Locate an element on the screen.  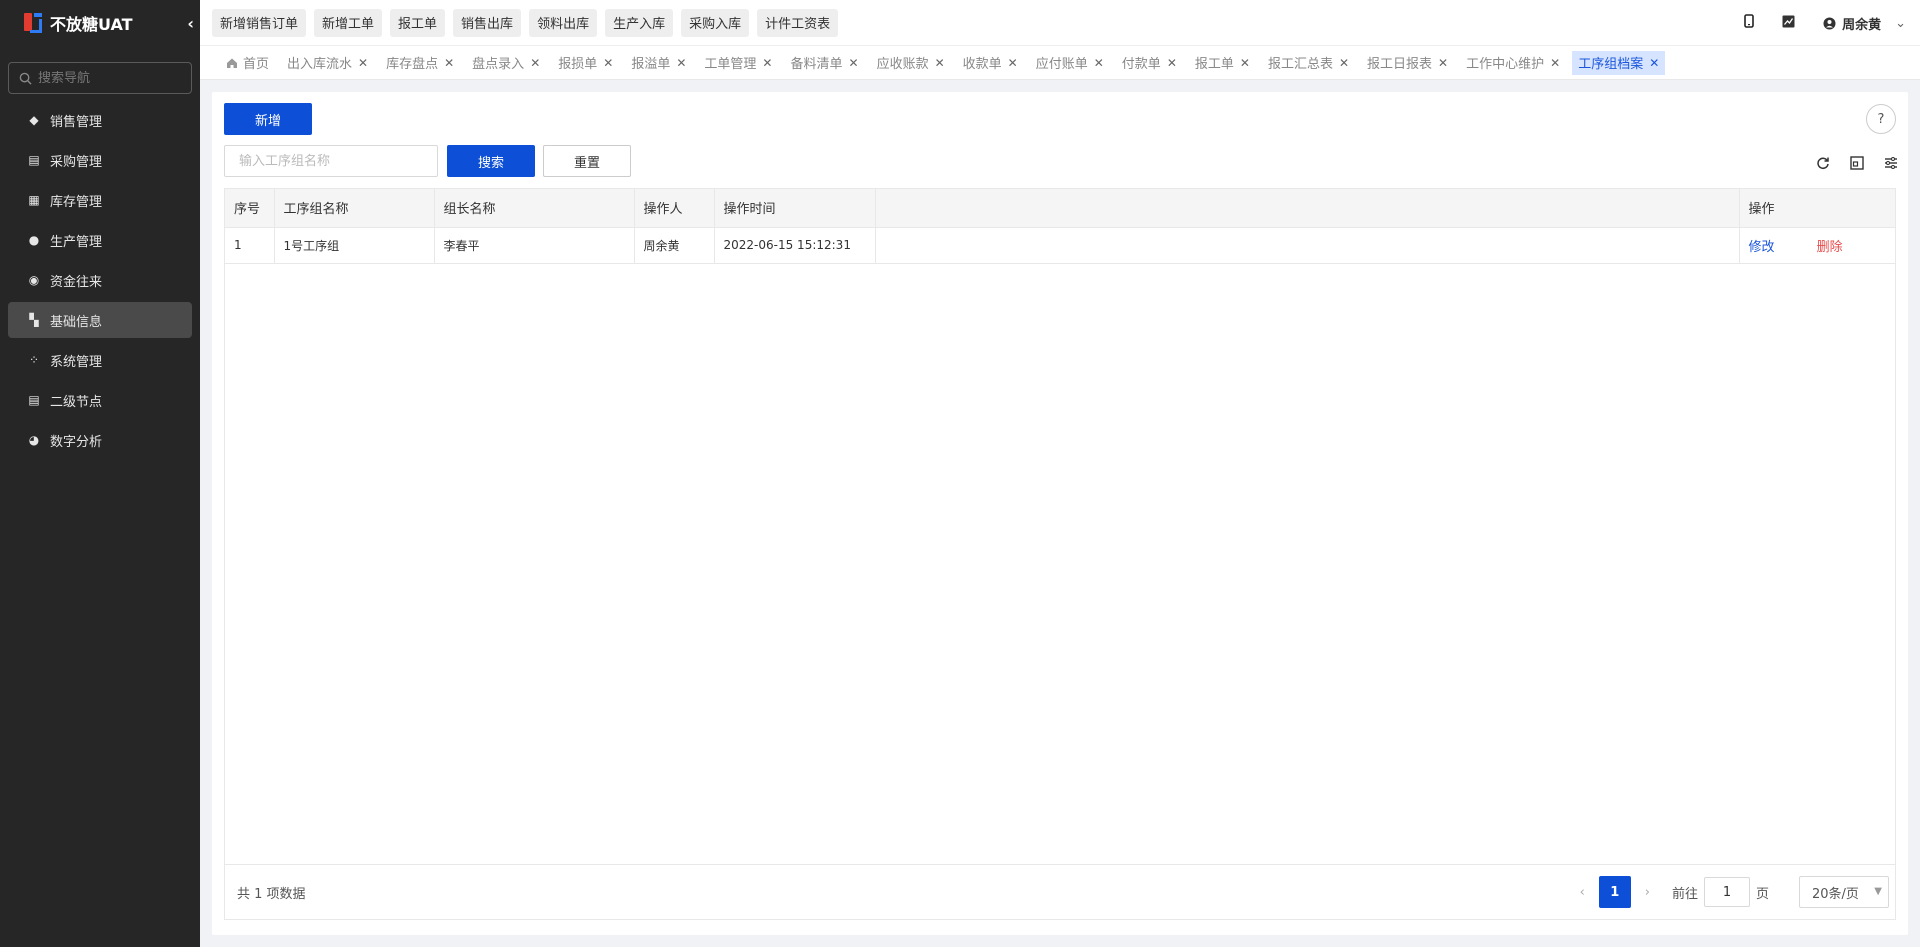
sidebar-item-production: ● 生产管理 is located at coordinates (100, 240).